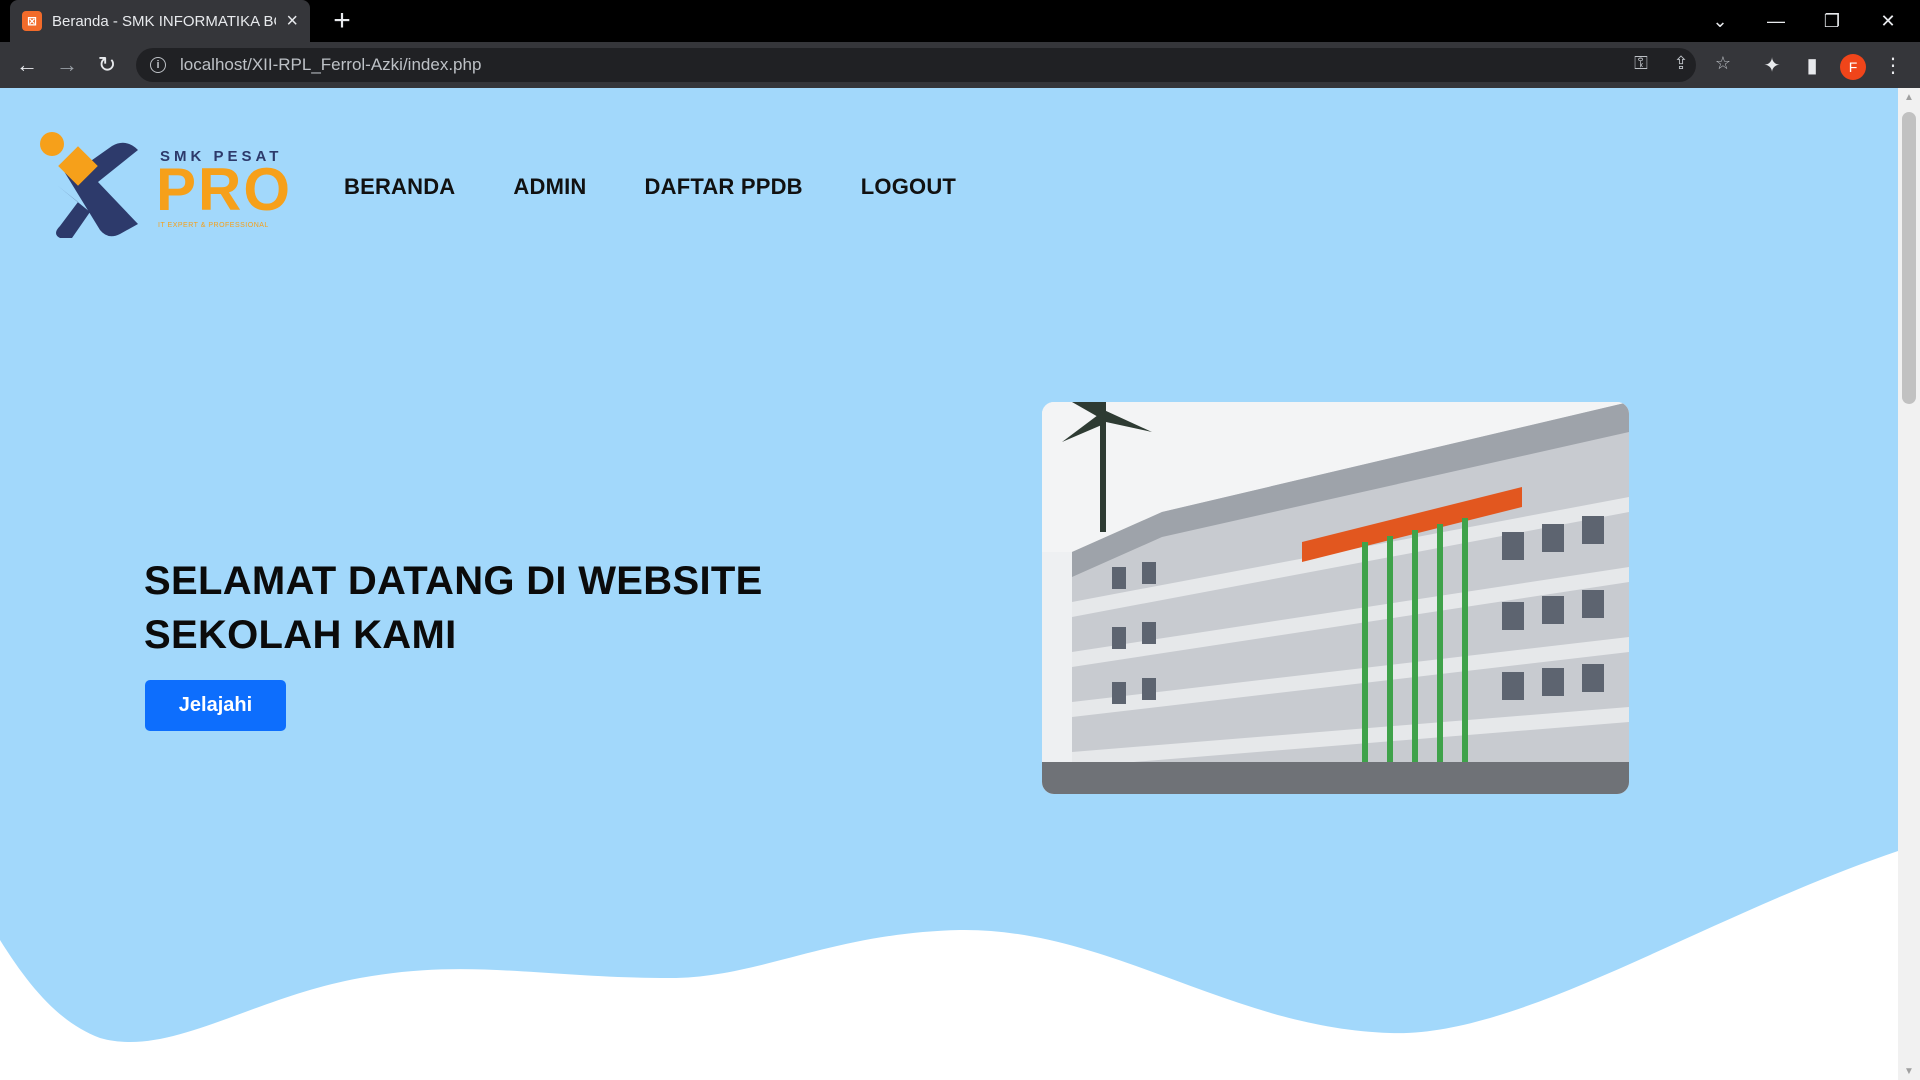 Image resolution: width=1920 pixels, height=1080 pixels. Describe the element at coordinates (1723, 63) in the screenshot. I see `bookmark-star-icon: ☆` at that location.